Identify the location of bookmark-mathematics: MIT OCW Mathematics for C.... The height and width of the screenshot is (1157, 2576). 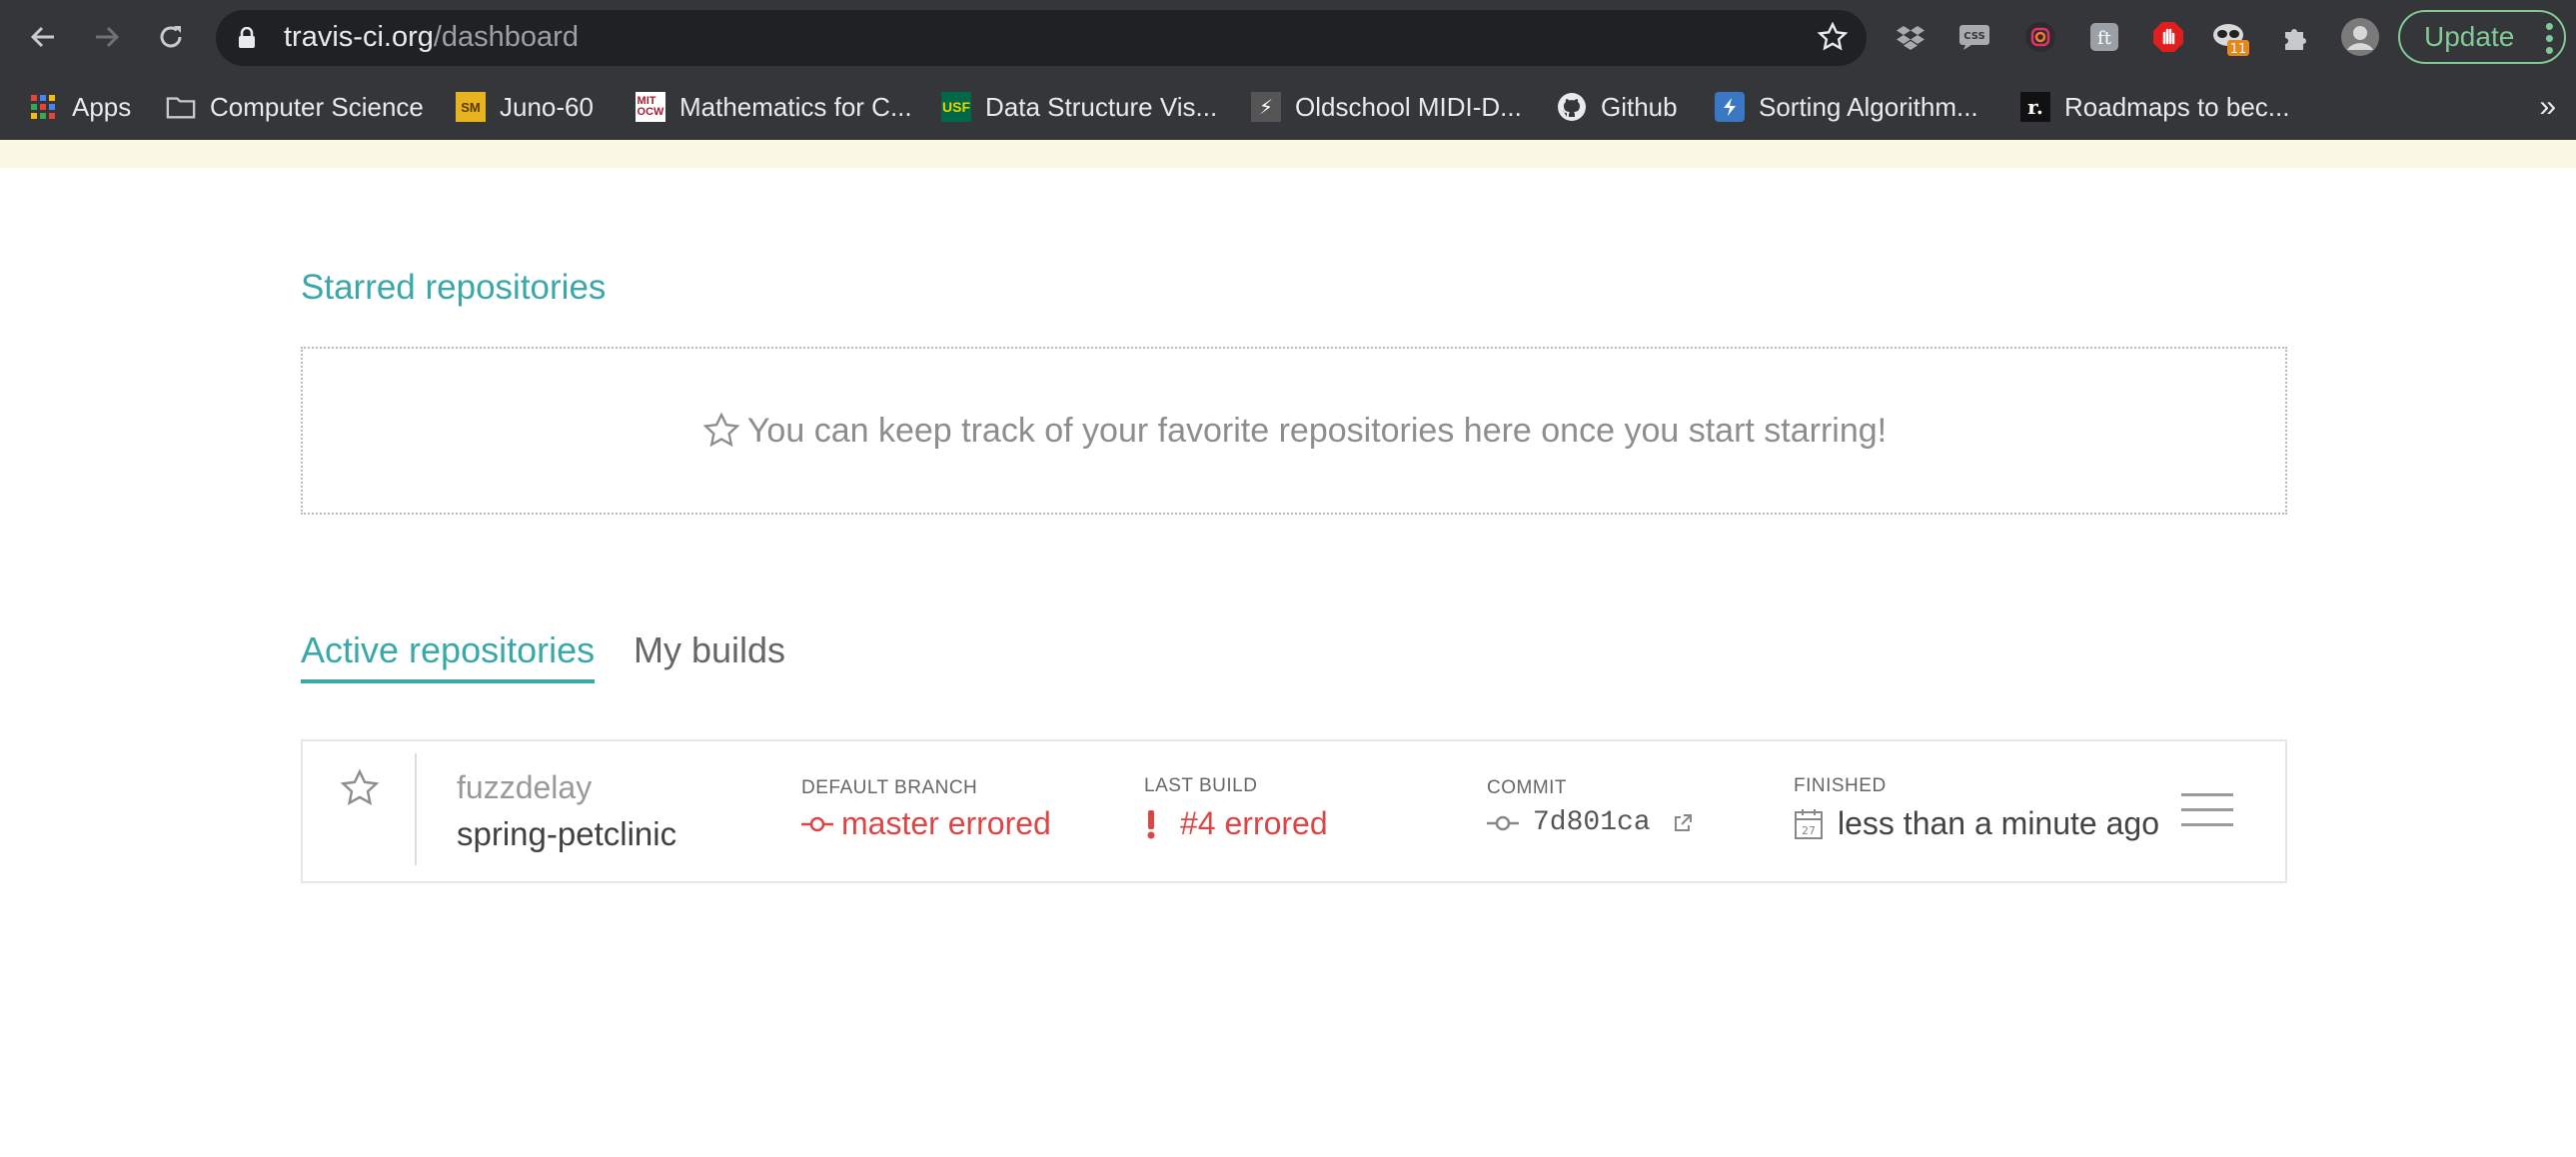
(774, 107).